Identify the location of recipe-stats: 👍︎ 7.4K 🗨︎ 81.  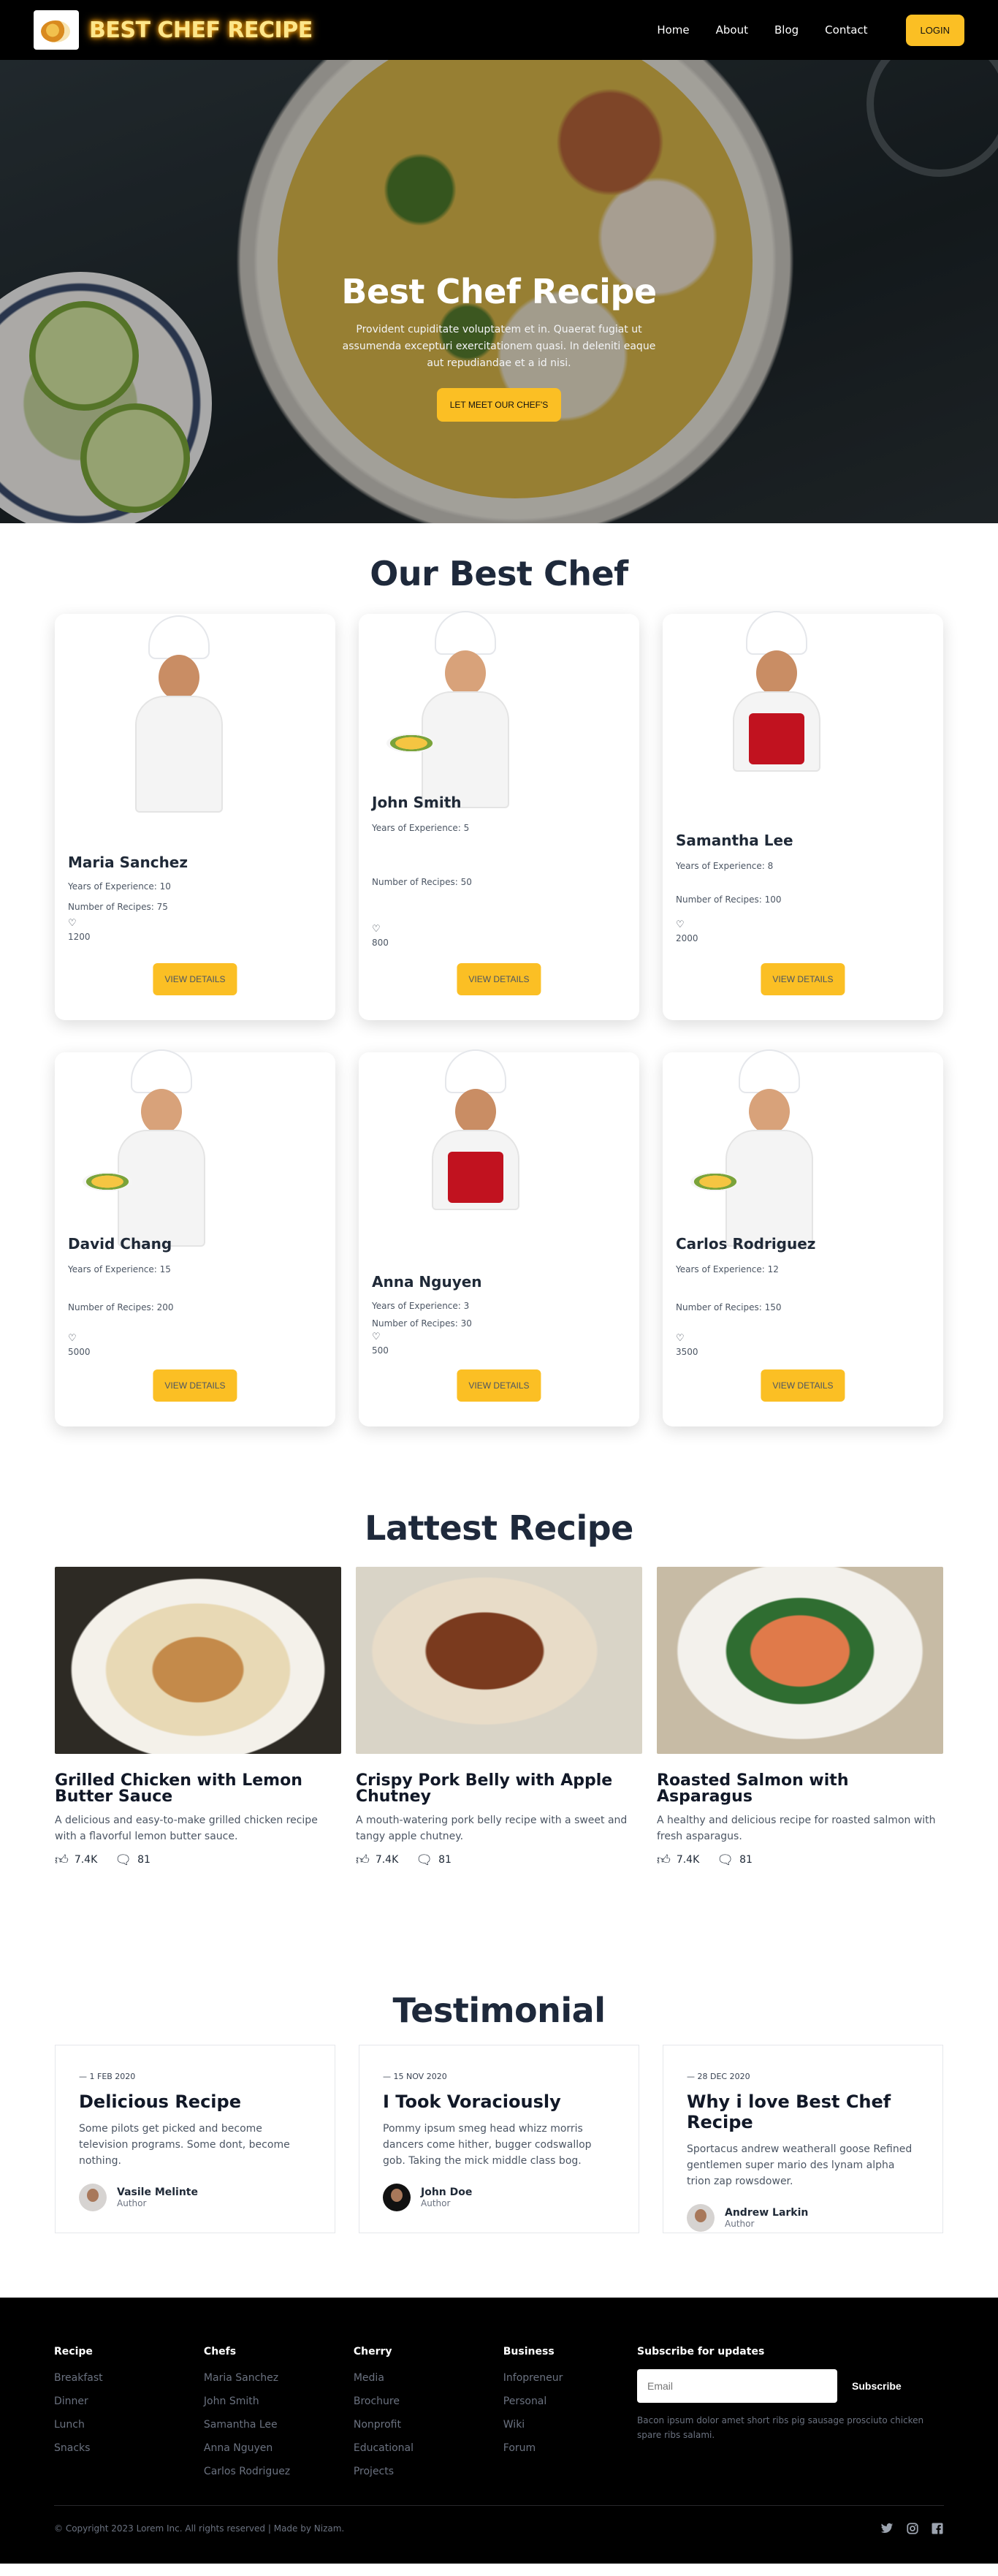
(499, 1861).